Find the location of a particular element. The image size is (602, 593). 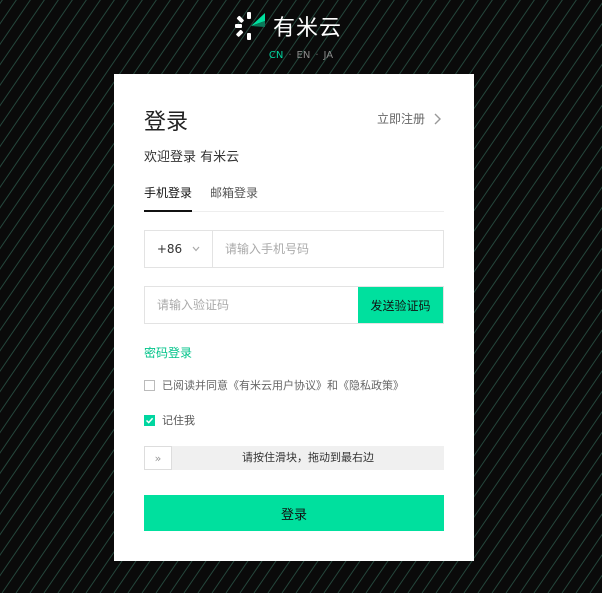

password-login-link: 密码登录 is located at coordinates (168, 352).